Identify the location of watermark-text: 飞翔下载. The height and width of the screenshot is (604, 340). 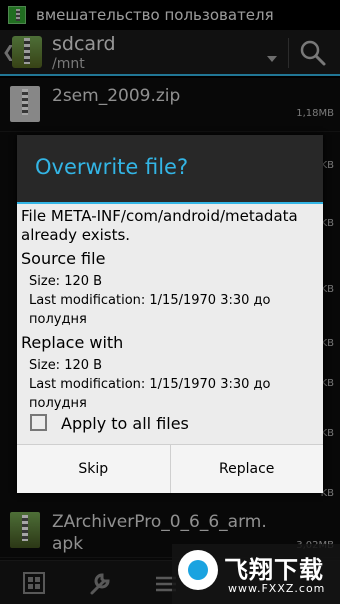
(274, 570).